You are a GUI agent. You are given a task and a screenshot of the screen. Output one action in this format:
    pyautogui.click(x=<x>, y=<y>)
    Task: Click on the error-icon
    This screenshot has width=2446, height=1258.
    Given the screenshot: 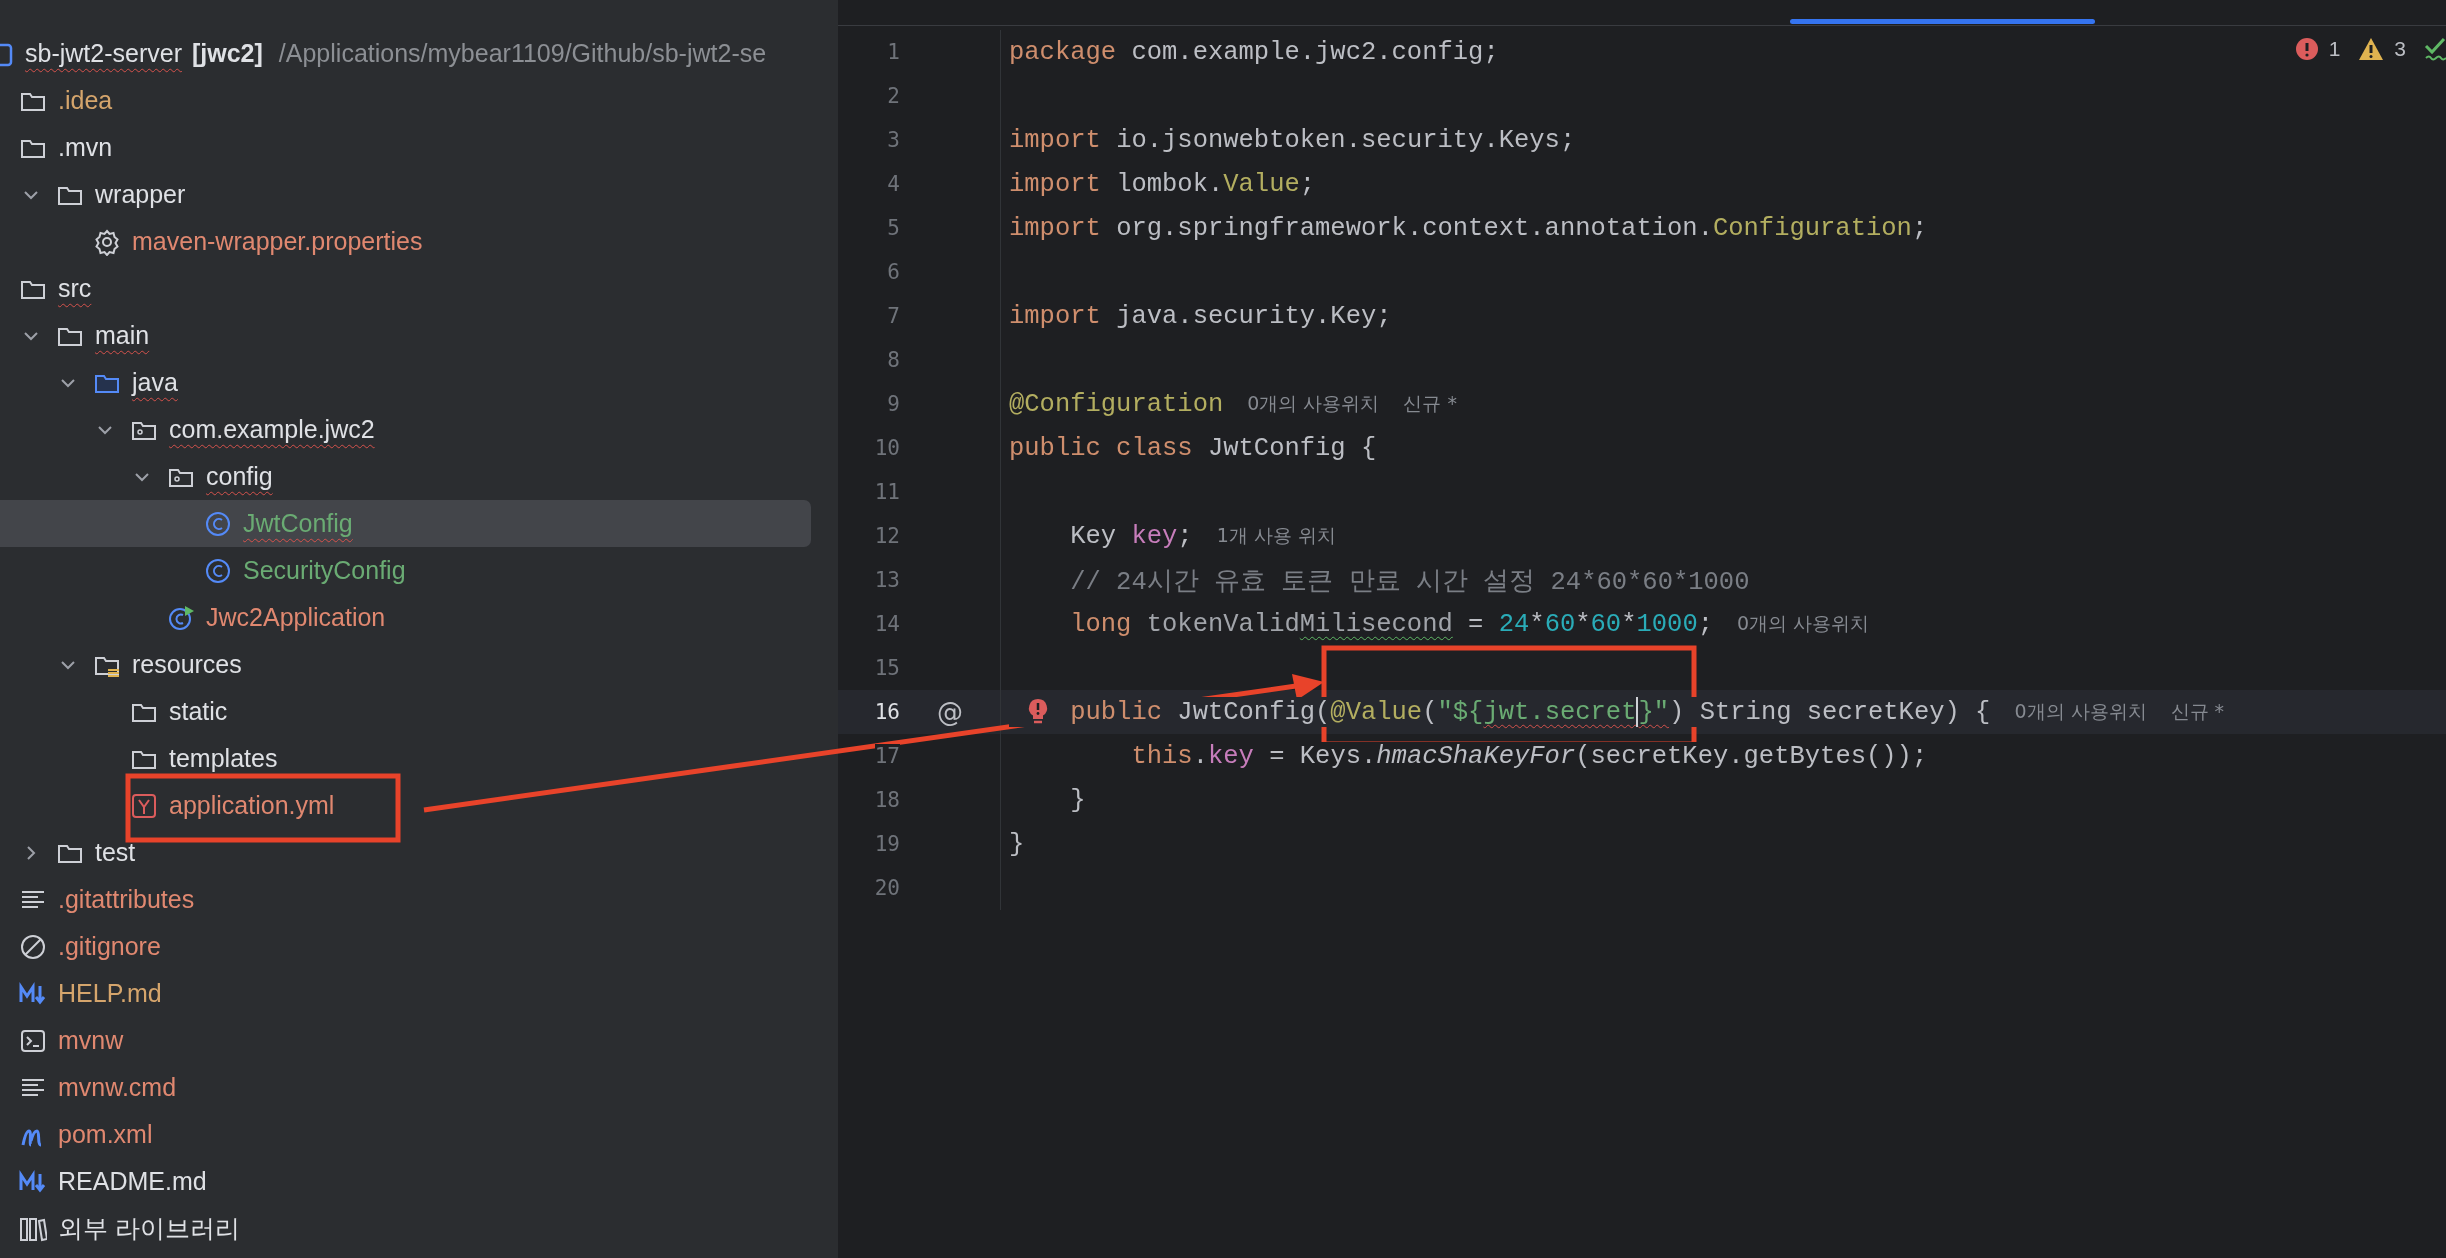 What is the action you would take?
    pyautogui.click(x=2306, y=49)
    